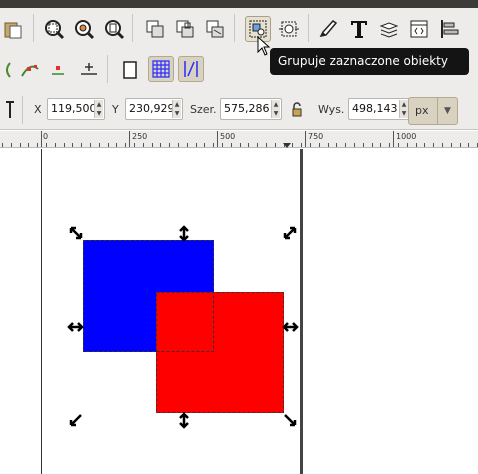 This screenshot has height=474, width=478. Describe the element at coordinates (76, 233) in the screenshot. I see `scale-handle-top-left` at that location.